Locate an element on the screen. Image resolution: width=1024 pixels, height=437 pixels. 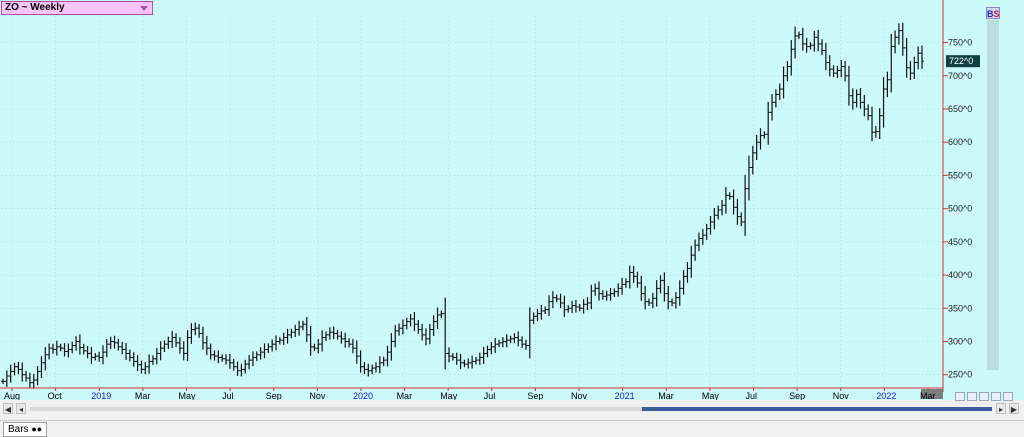
buy-sell-badge: BS is located at coordinates (993, 13).